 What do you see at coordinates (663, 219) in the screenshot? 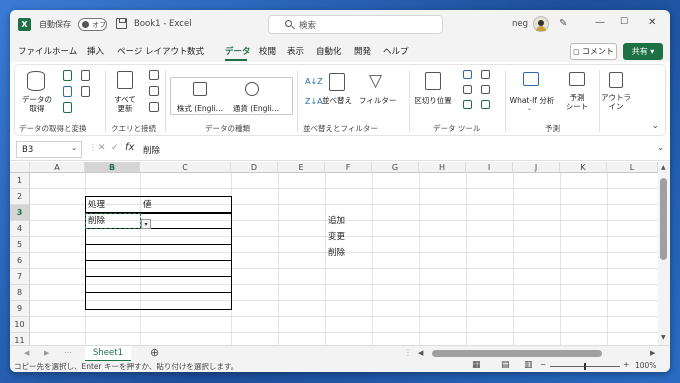
I see `scroll-thumb` at bounding box center [663, 219].